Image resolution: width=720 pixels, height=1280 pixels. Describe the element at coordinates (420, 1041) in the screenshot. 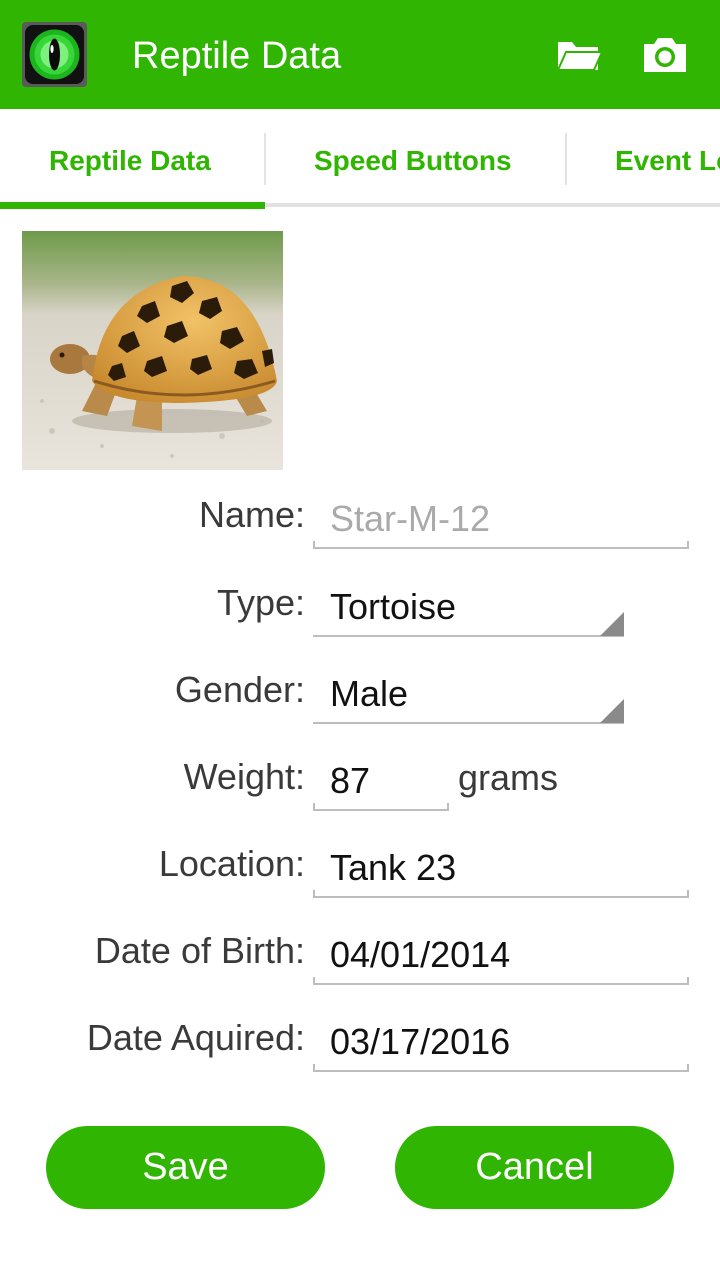

I see `acquired-value: 03/17/2016` at that location.